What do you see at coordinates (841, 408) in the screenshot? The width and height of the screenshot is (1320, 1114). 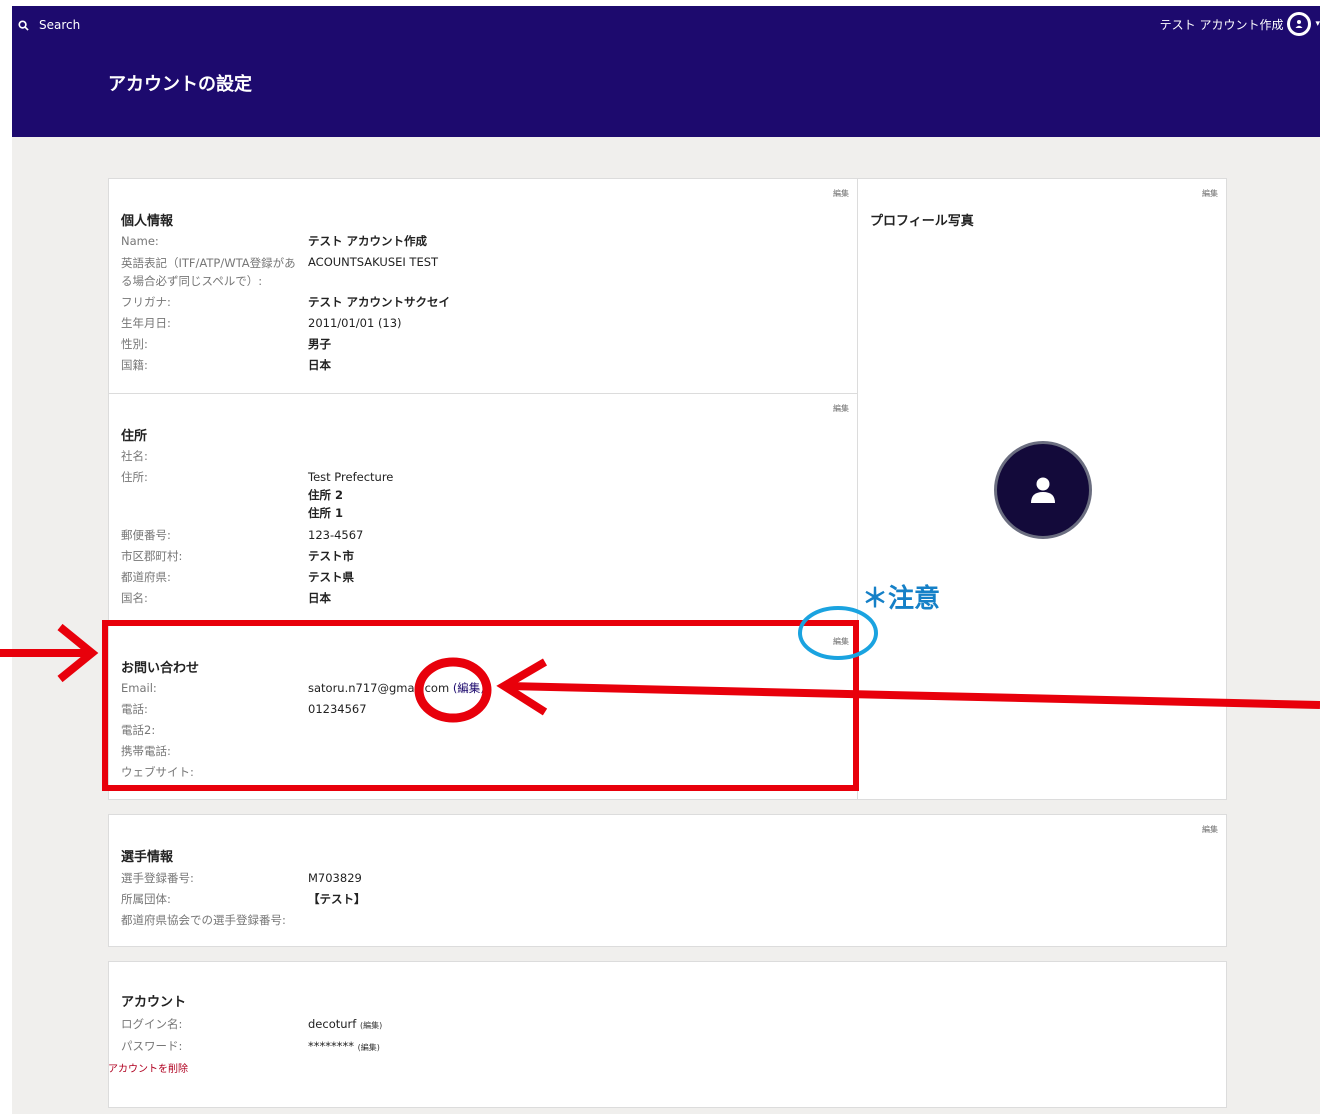 I see `edit-address-link: 編集` at bounding box center [841, 408].